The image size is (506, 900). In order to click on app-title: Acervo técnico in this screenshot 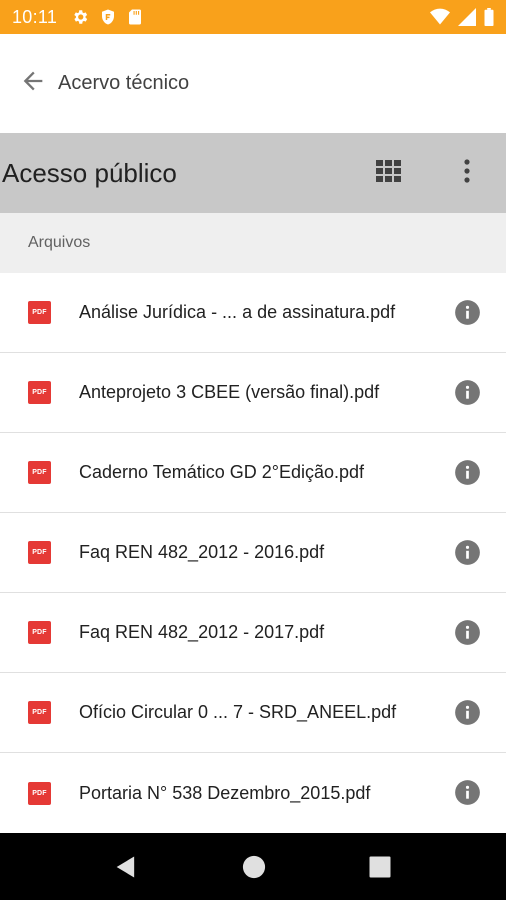, I will do `click(124, 83)`.